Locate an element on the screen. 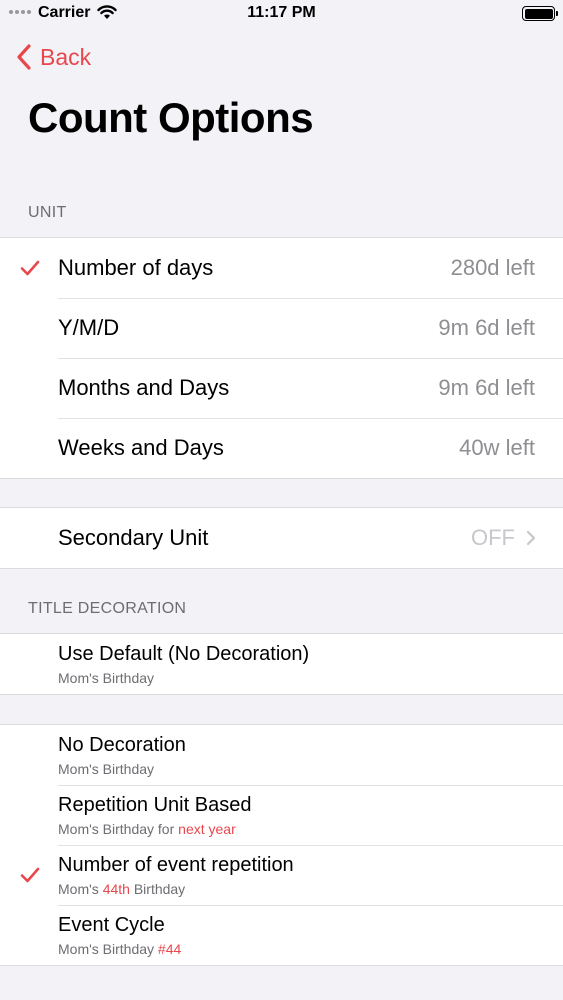  decoration-option-title: No Decoration is located at coordinates (122, 745).